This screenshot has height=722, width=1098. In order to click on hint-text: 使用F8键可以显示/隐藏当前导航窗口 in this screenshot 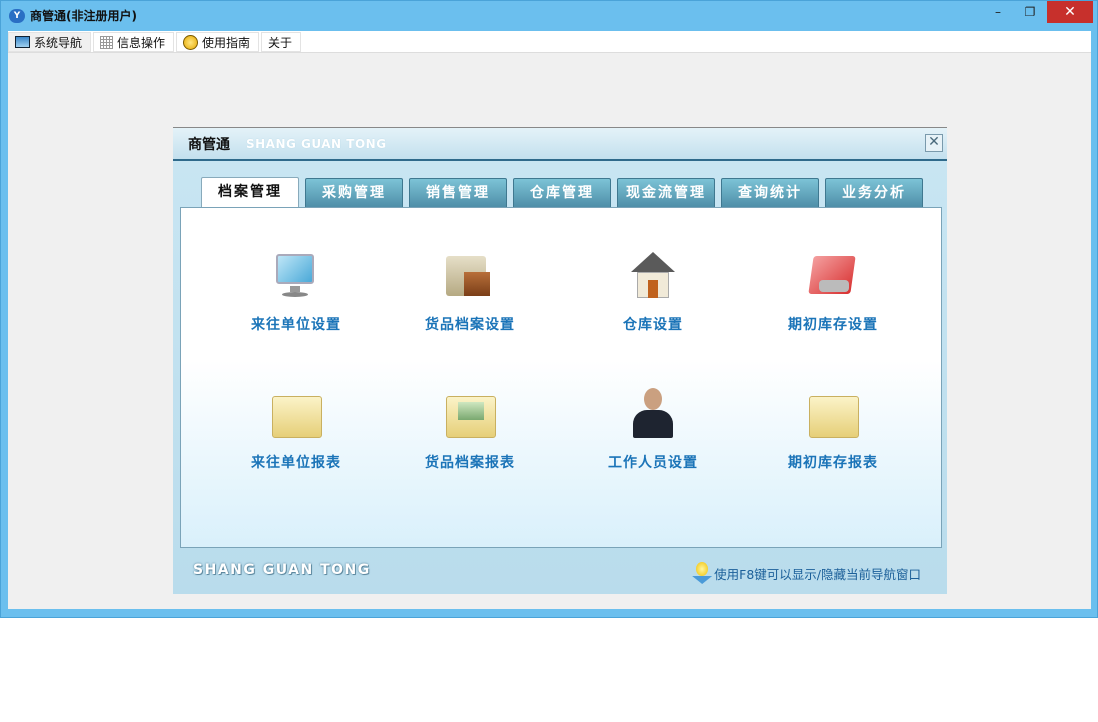, I will do `click(817, 574)`.